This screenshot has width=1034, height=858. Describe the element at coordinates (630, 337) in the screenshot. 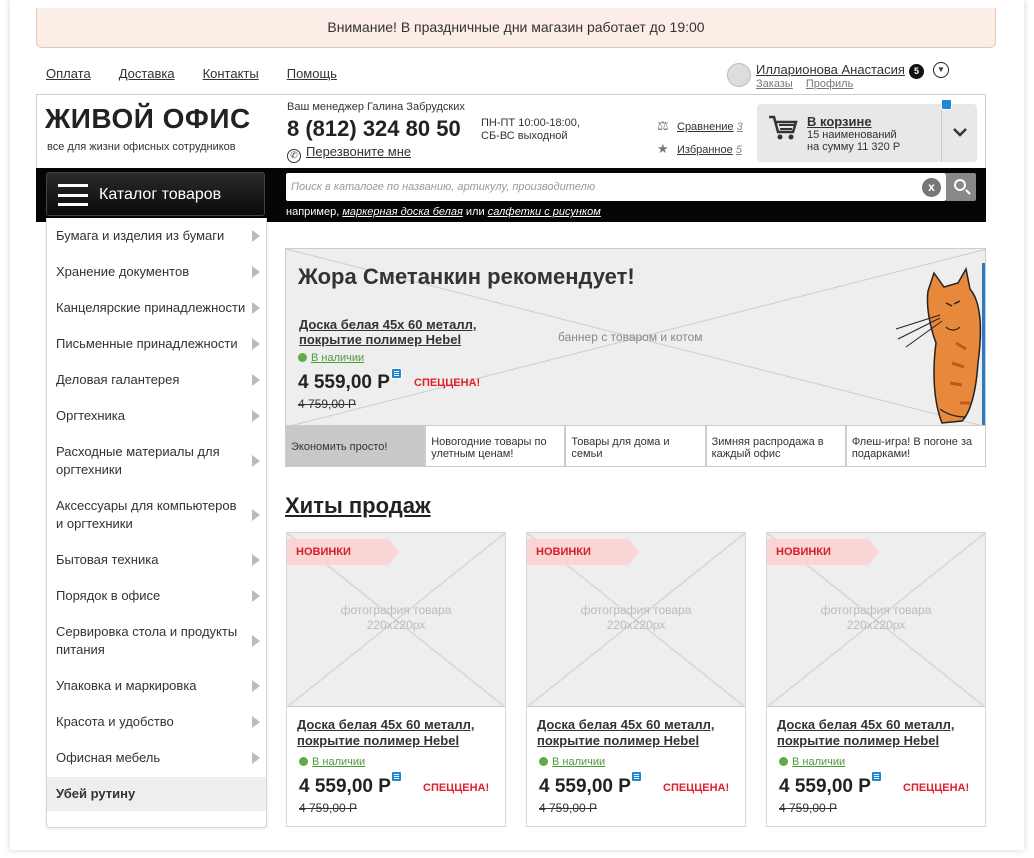

I see `banner-placeholder: баннер с товаром и котом` at that location.